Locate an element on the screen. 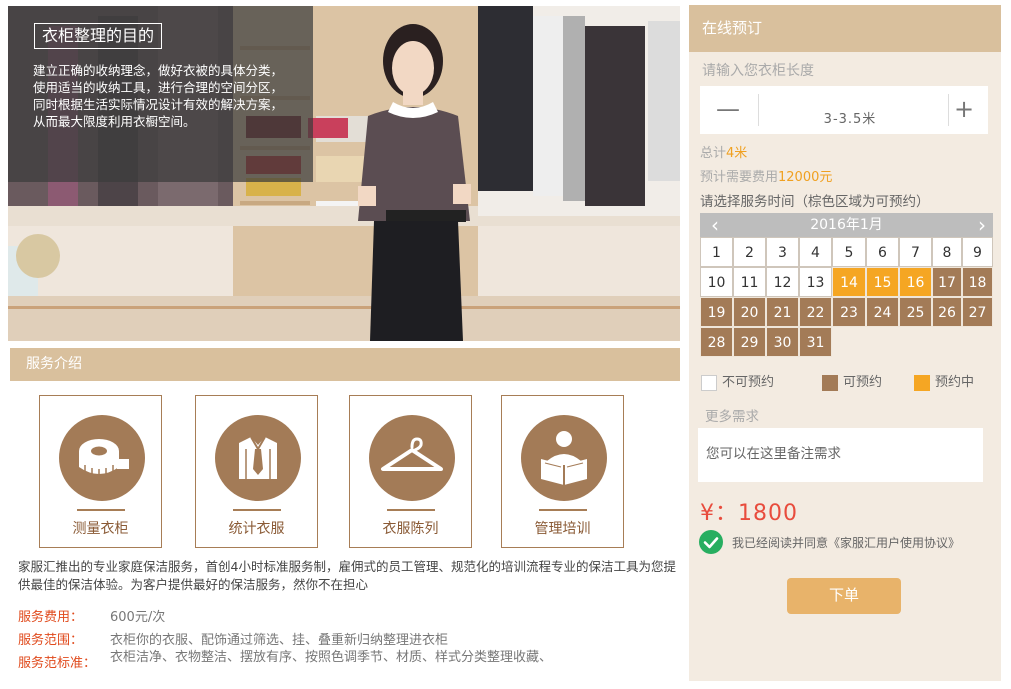  calendar-day: 14 is located at coordinates (849, 282).